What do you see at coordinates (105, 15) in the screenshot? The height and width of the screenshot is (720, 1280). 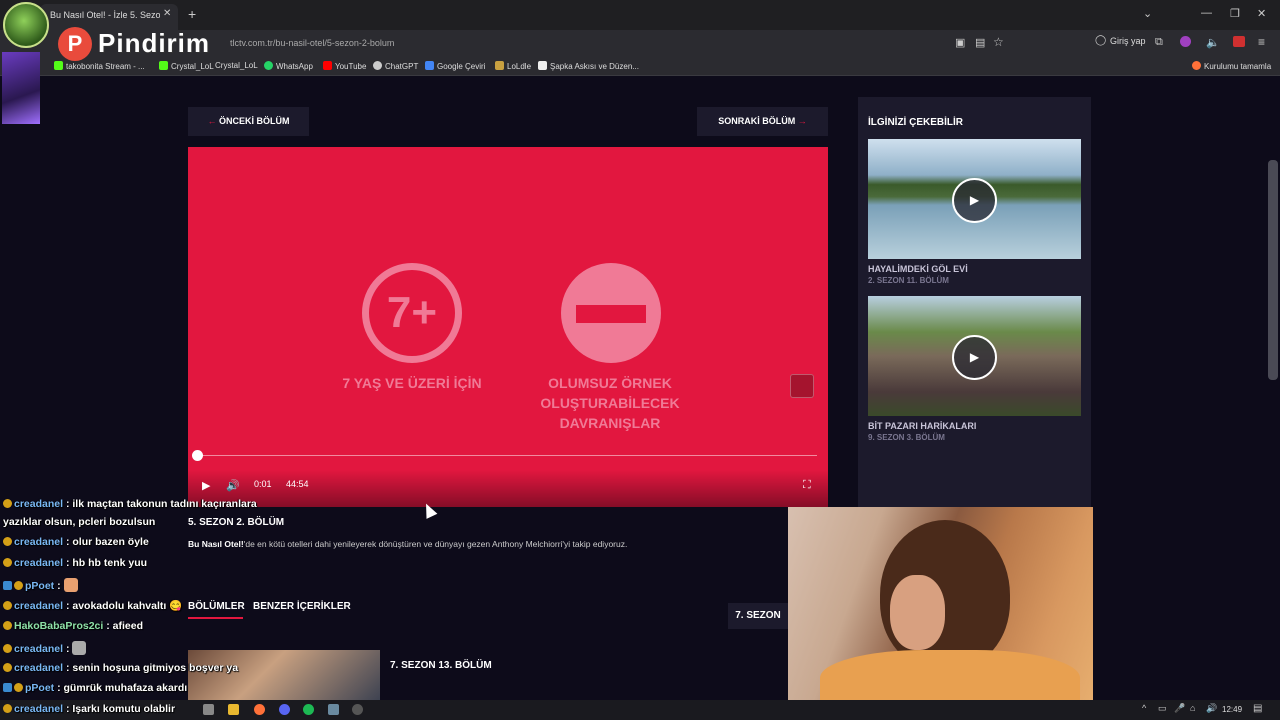 I see `tab-title: Bu Nasıl Otel! - İzle 5. Sezon 2. B` at bounding box center [105, 15].